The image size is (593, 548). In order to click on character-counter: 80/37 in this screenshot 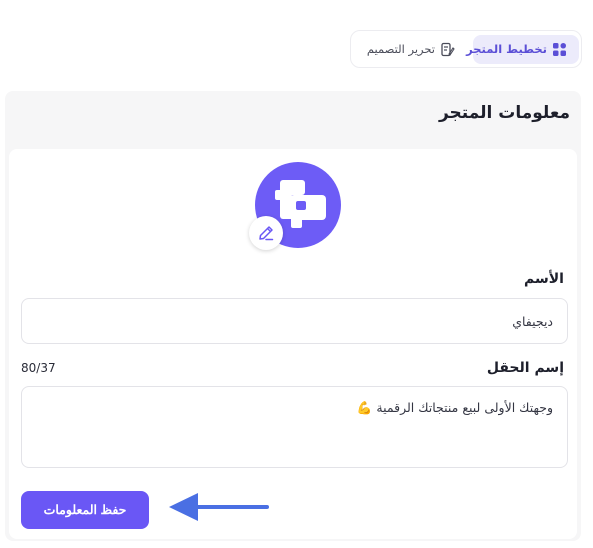, I will do `click(38, 368)`.